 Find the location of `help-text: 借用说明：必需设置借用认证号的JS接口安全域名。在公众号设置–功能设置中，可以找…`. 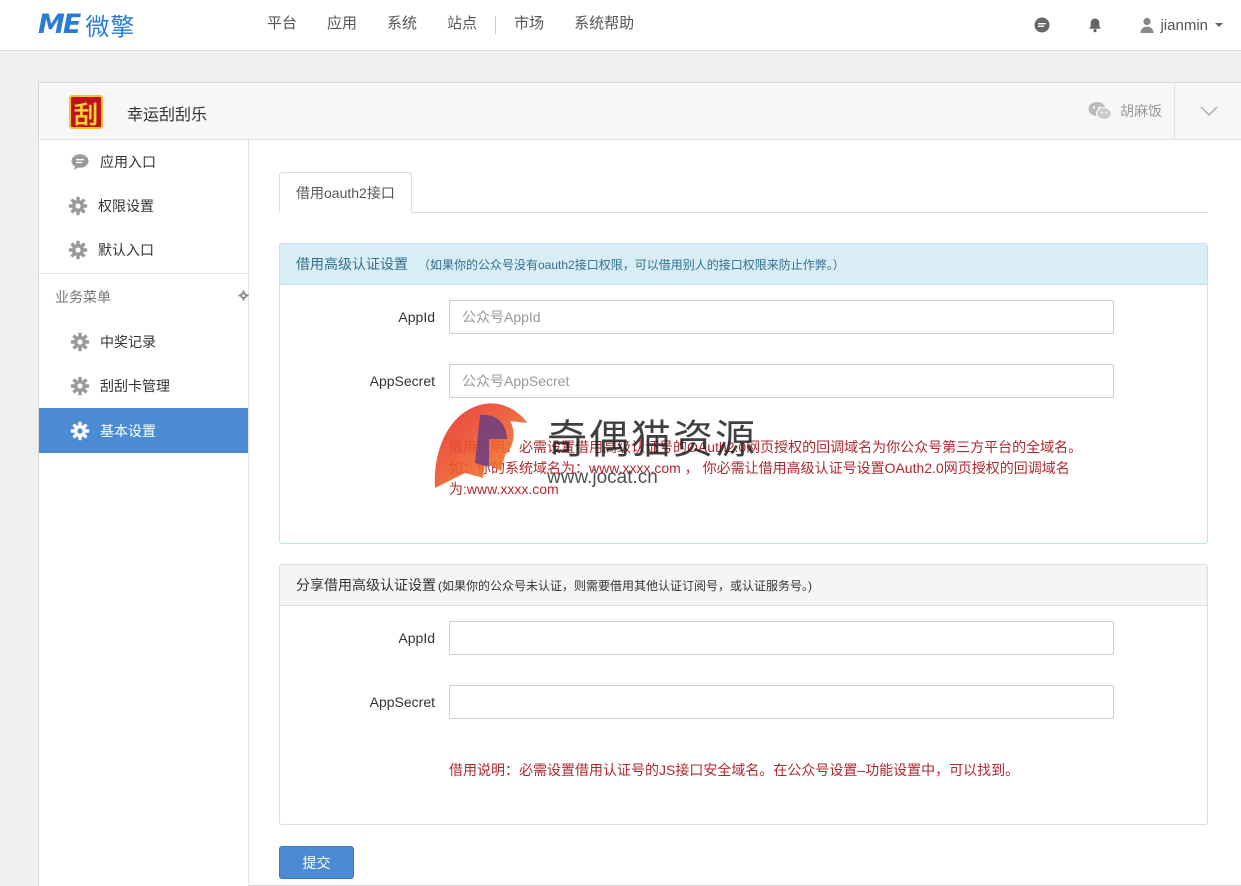

help-text: 借用说明：必需设置借用认证号的JS接口安全域名。在公众号设置–功能设置中，可以找… is located at coordinates (734, 770).